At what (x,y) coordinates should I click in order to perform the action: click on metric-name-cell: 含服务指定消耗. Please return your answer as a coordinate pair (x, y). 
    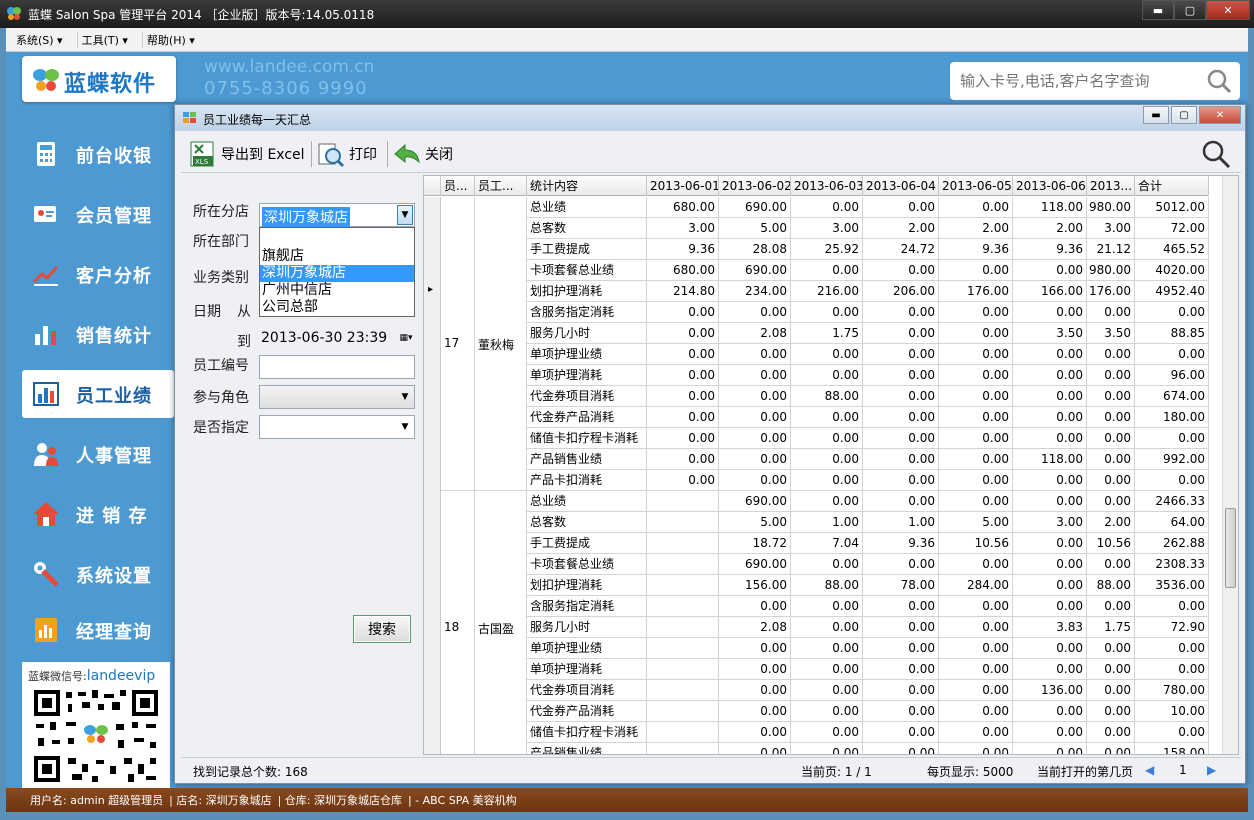
    Looking at the image, I should click on (587, 312).